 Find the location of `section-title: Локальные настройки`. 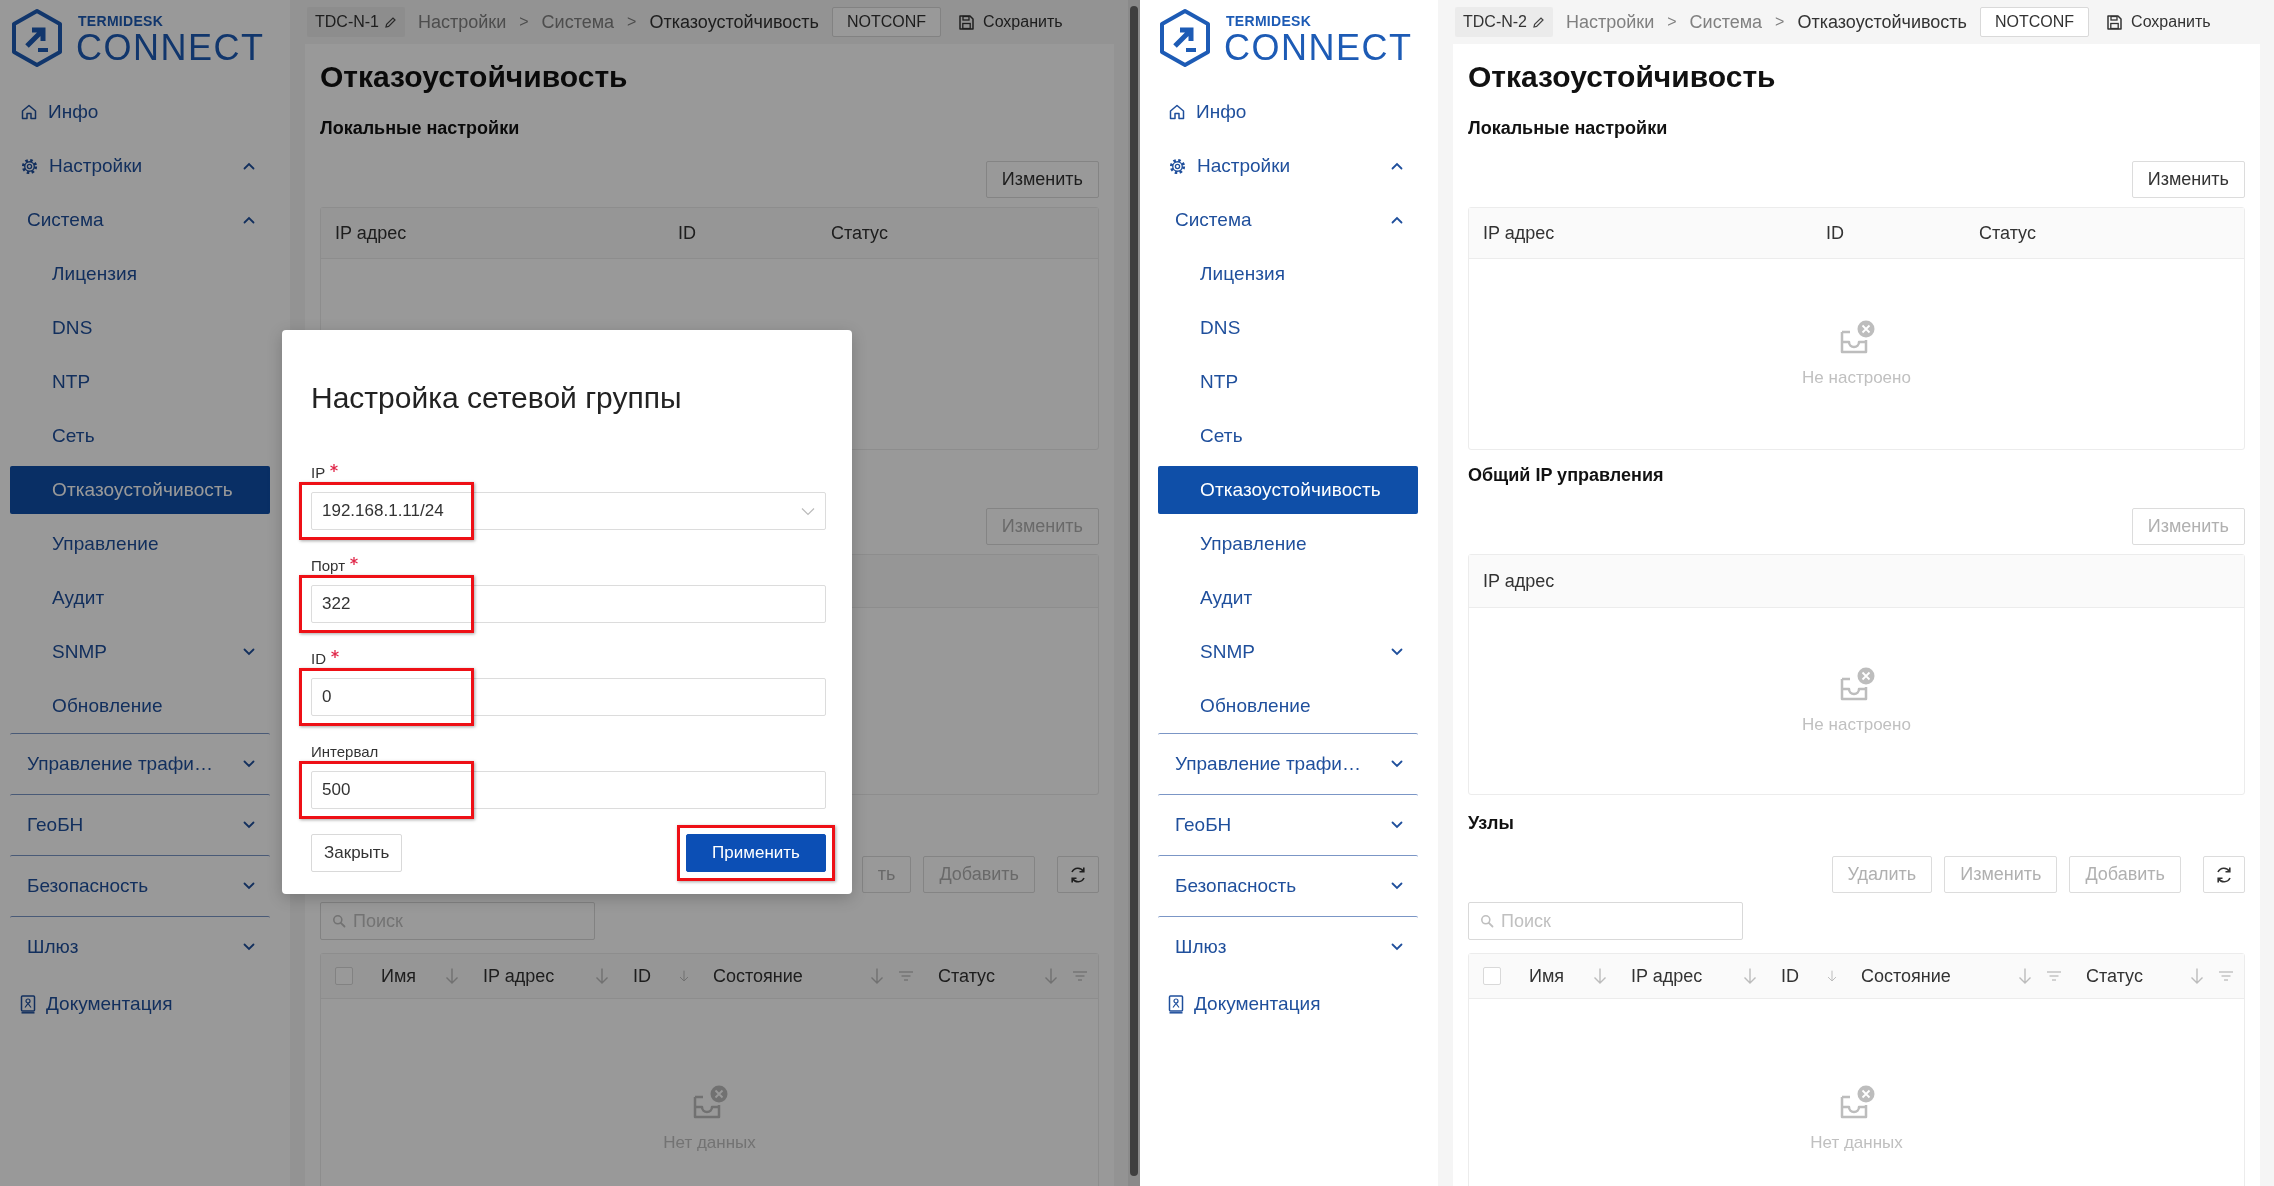

section-title: Локальные настройки is located at coordinates (420, 128).